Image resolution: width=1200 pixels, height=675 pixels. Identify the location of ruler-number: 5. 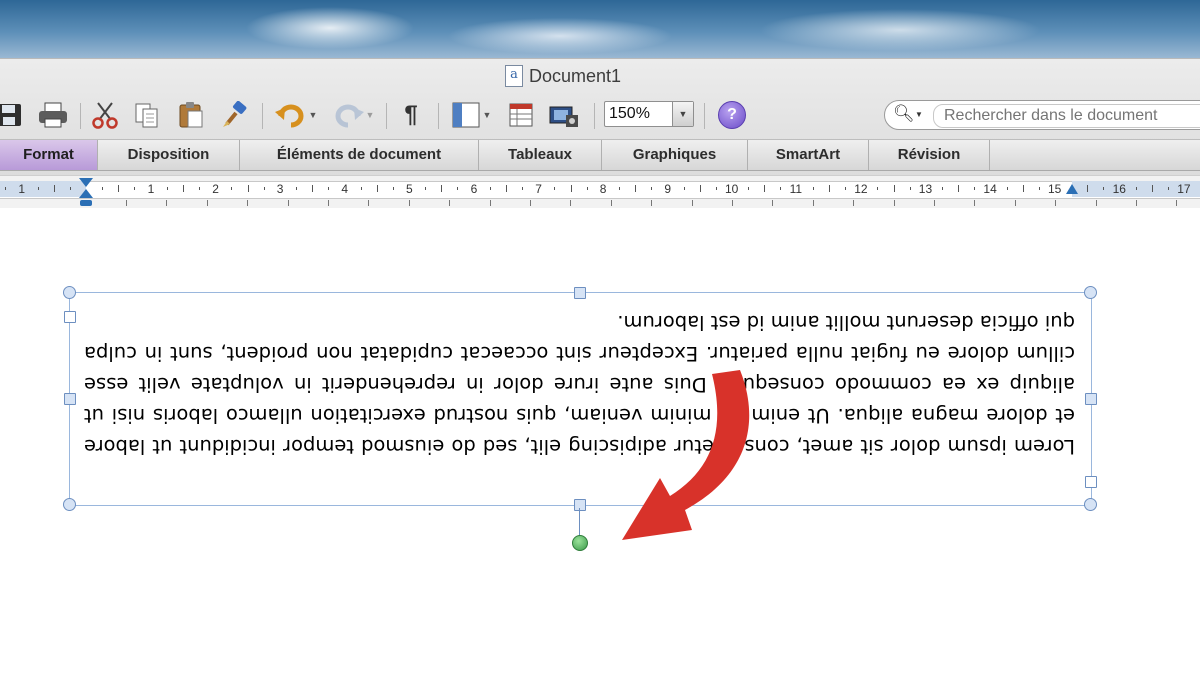
(409, 189).